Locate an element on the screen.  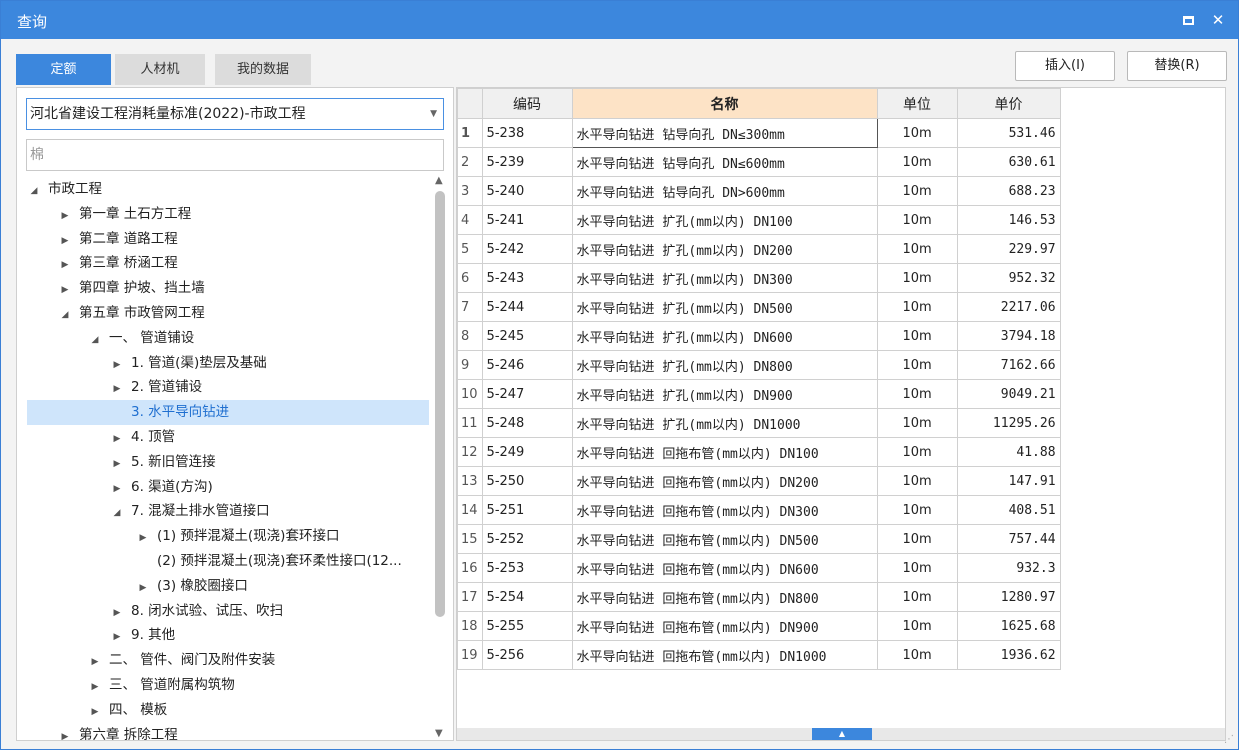
name-cell: 水平导向钻进 回拖布管(mm以内) DN200 is located at coordinates (724, 481).